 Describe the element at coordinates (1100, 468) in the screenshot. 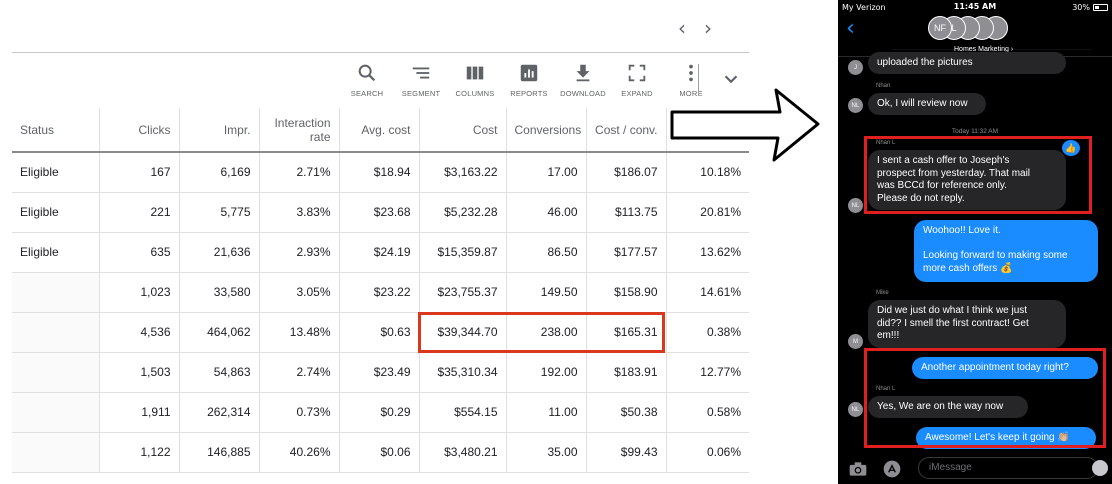

I see `audio-waveform-icon` at that location.